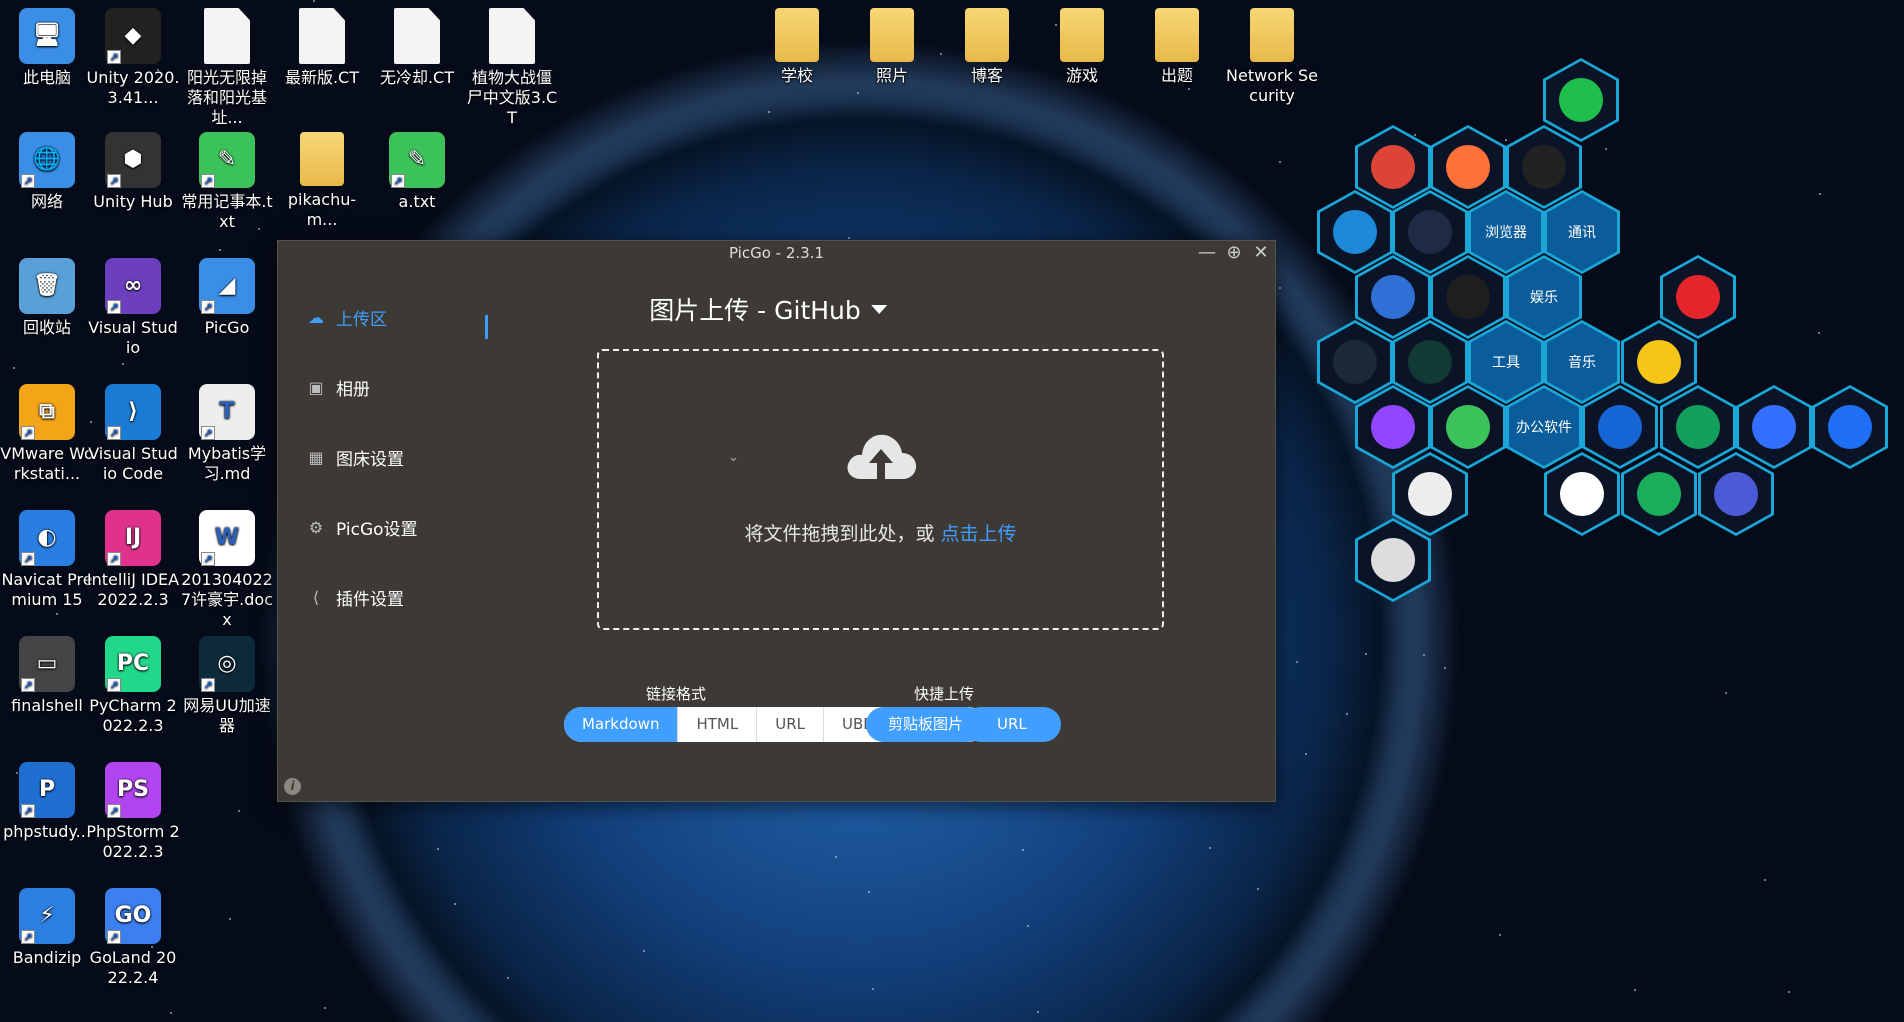 The width and height of the screenshot is (1904, 1022). I want to click on url-upload-button: URL, so click(1012, 724).